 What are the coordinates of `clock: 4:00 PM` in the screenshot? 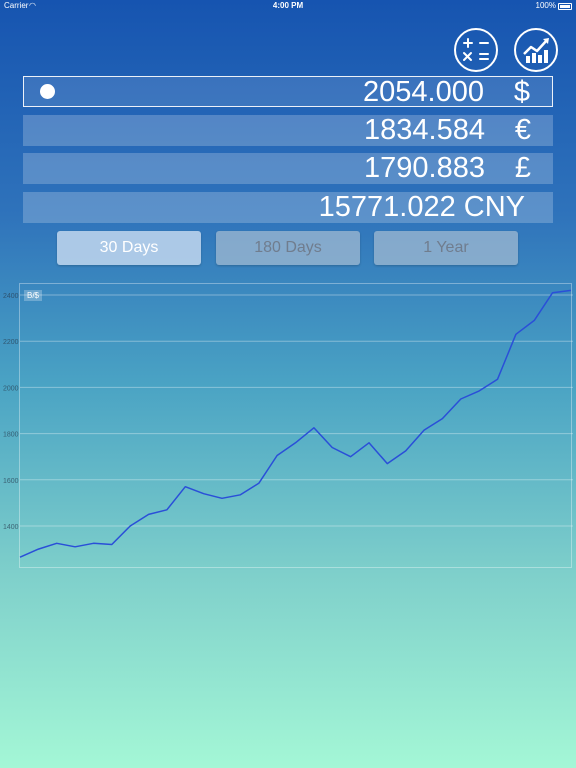 It's located at (288, 5).